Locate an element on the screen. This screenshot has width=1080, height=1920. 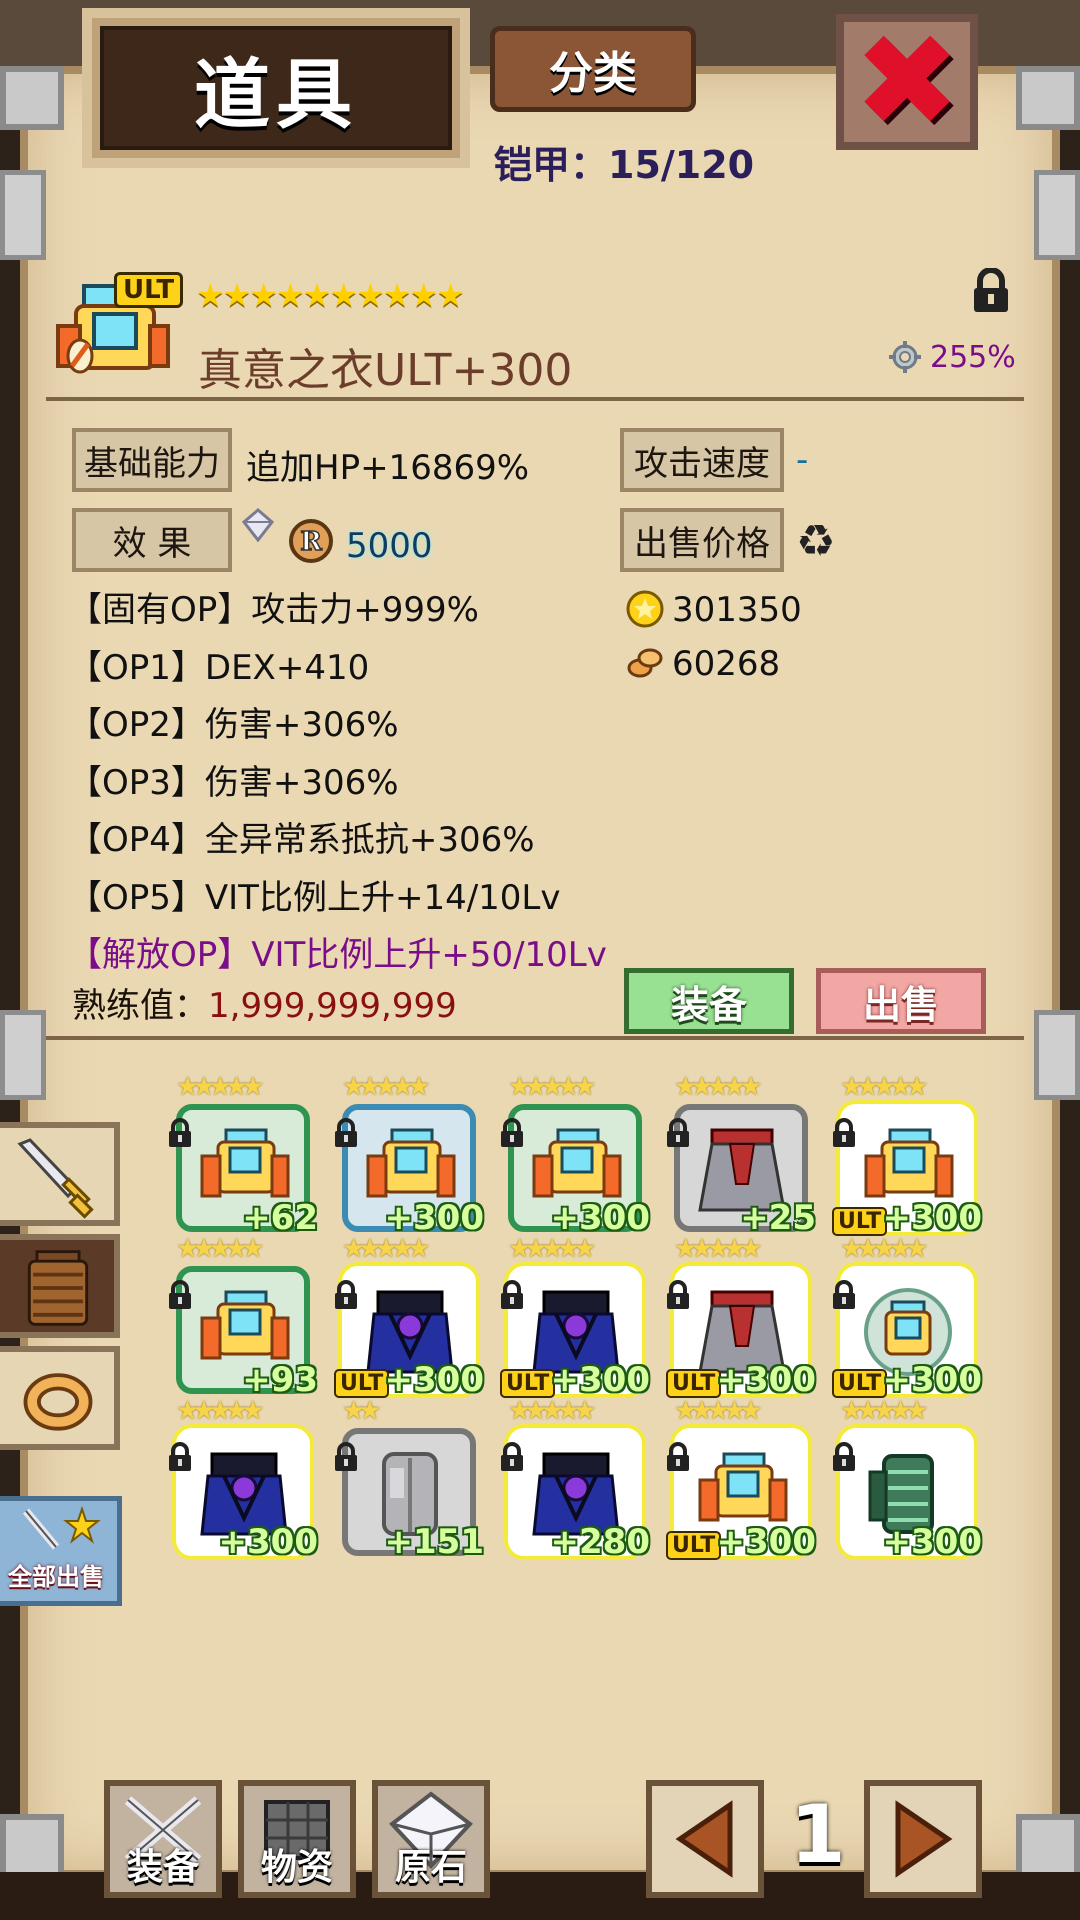
nav-equipment-button: 装备 is located at coordinates (163, 1839).